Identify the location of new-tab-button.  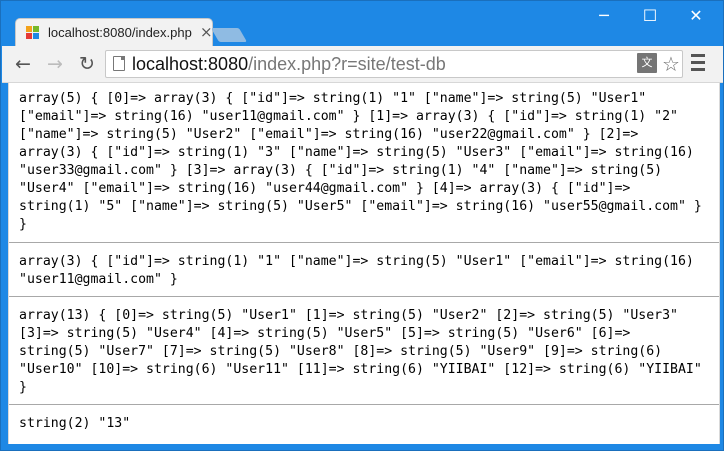
(229, 35).